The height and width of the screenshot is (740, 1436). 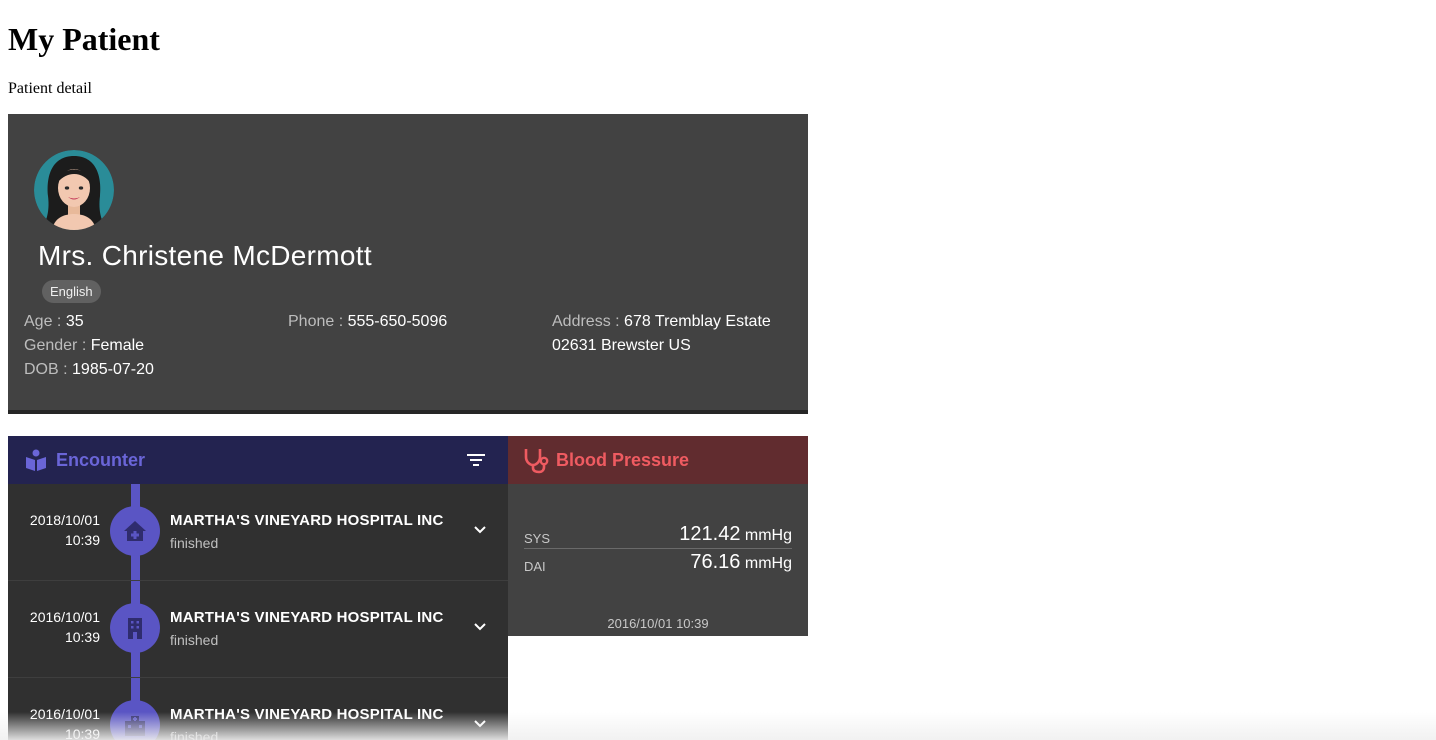 What do you see at coordinates (101, 460) in the screenshot?
I see `encounter-title: Encounter` at bounding box center [101, 460].